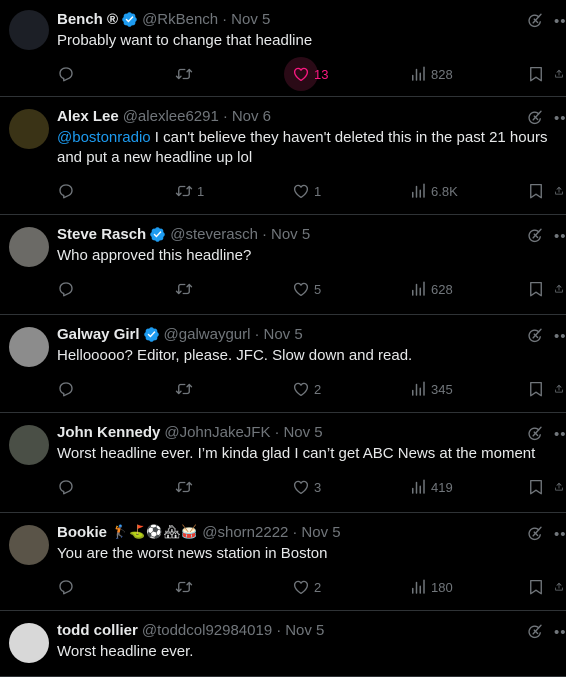 The width and height of the screenshot is (566, 677). I want to click on user-handle: @galwaygurl, so click(207, 334).